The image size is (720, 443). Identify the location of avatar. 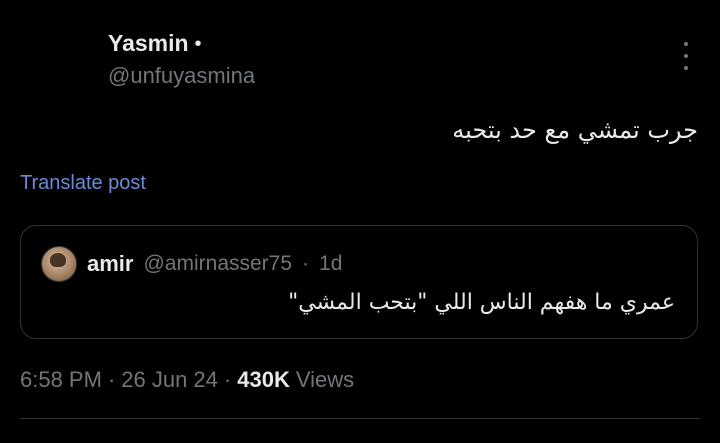
(59, 264).